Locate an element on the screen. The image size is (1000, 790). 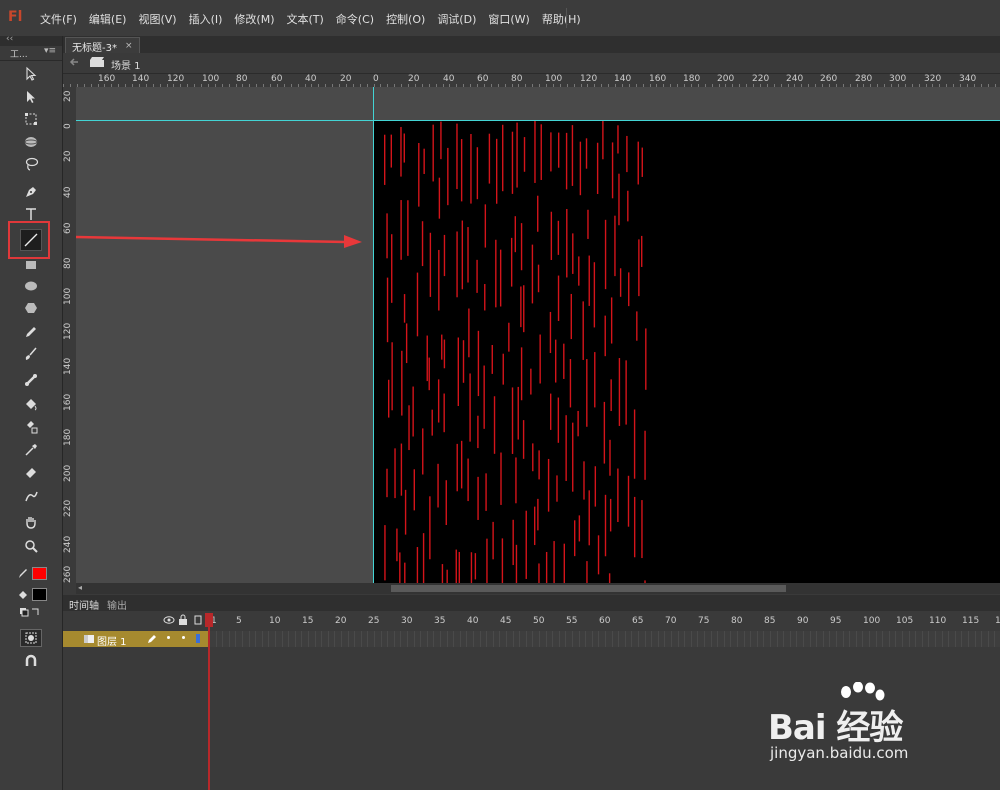
frame-number: 110 is located at coordinates (938, 621).